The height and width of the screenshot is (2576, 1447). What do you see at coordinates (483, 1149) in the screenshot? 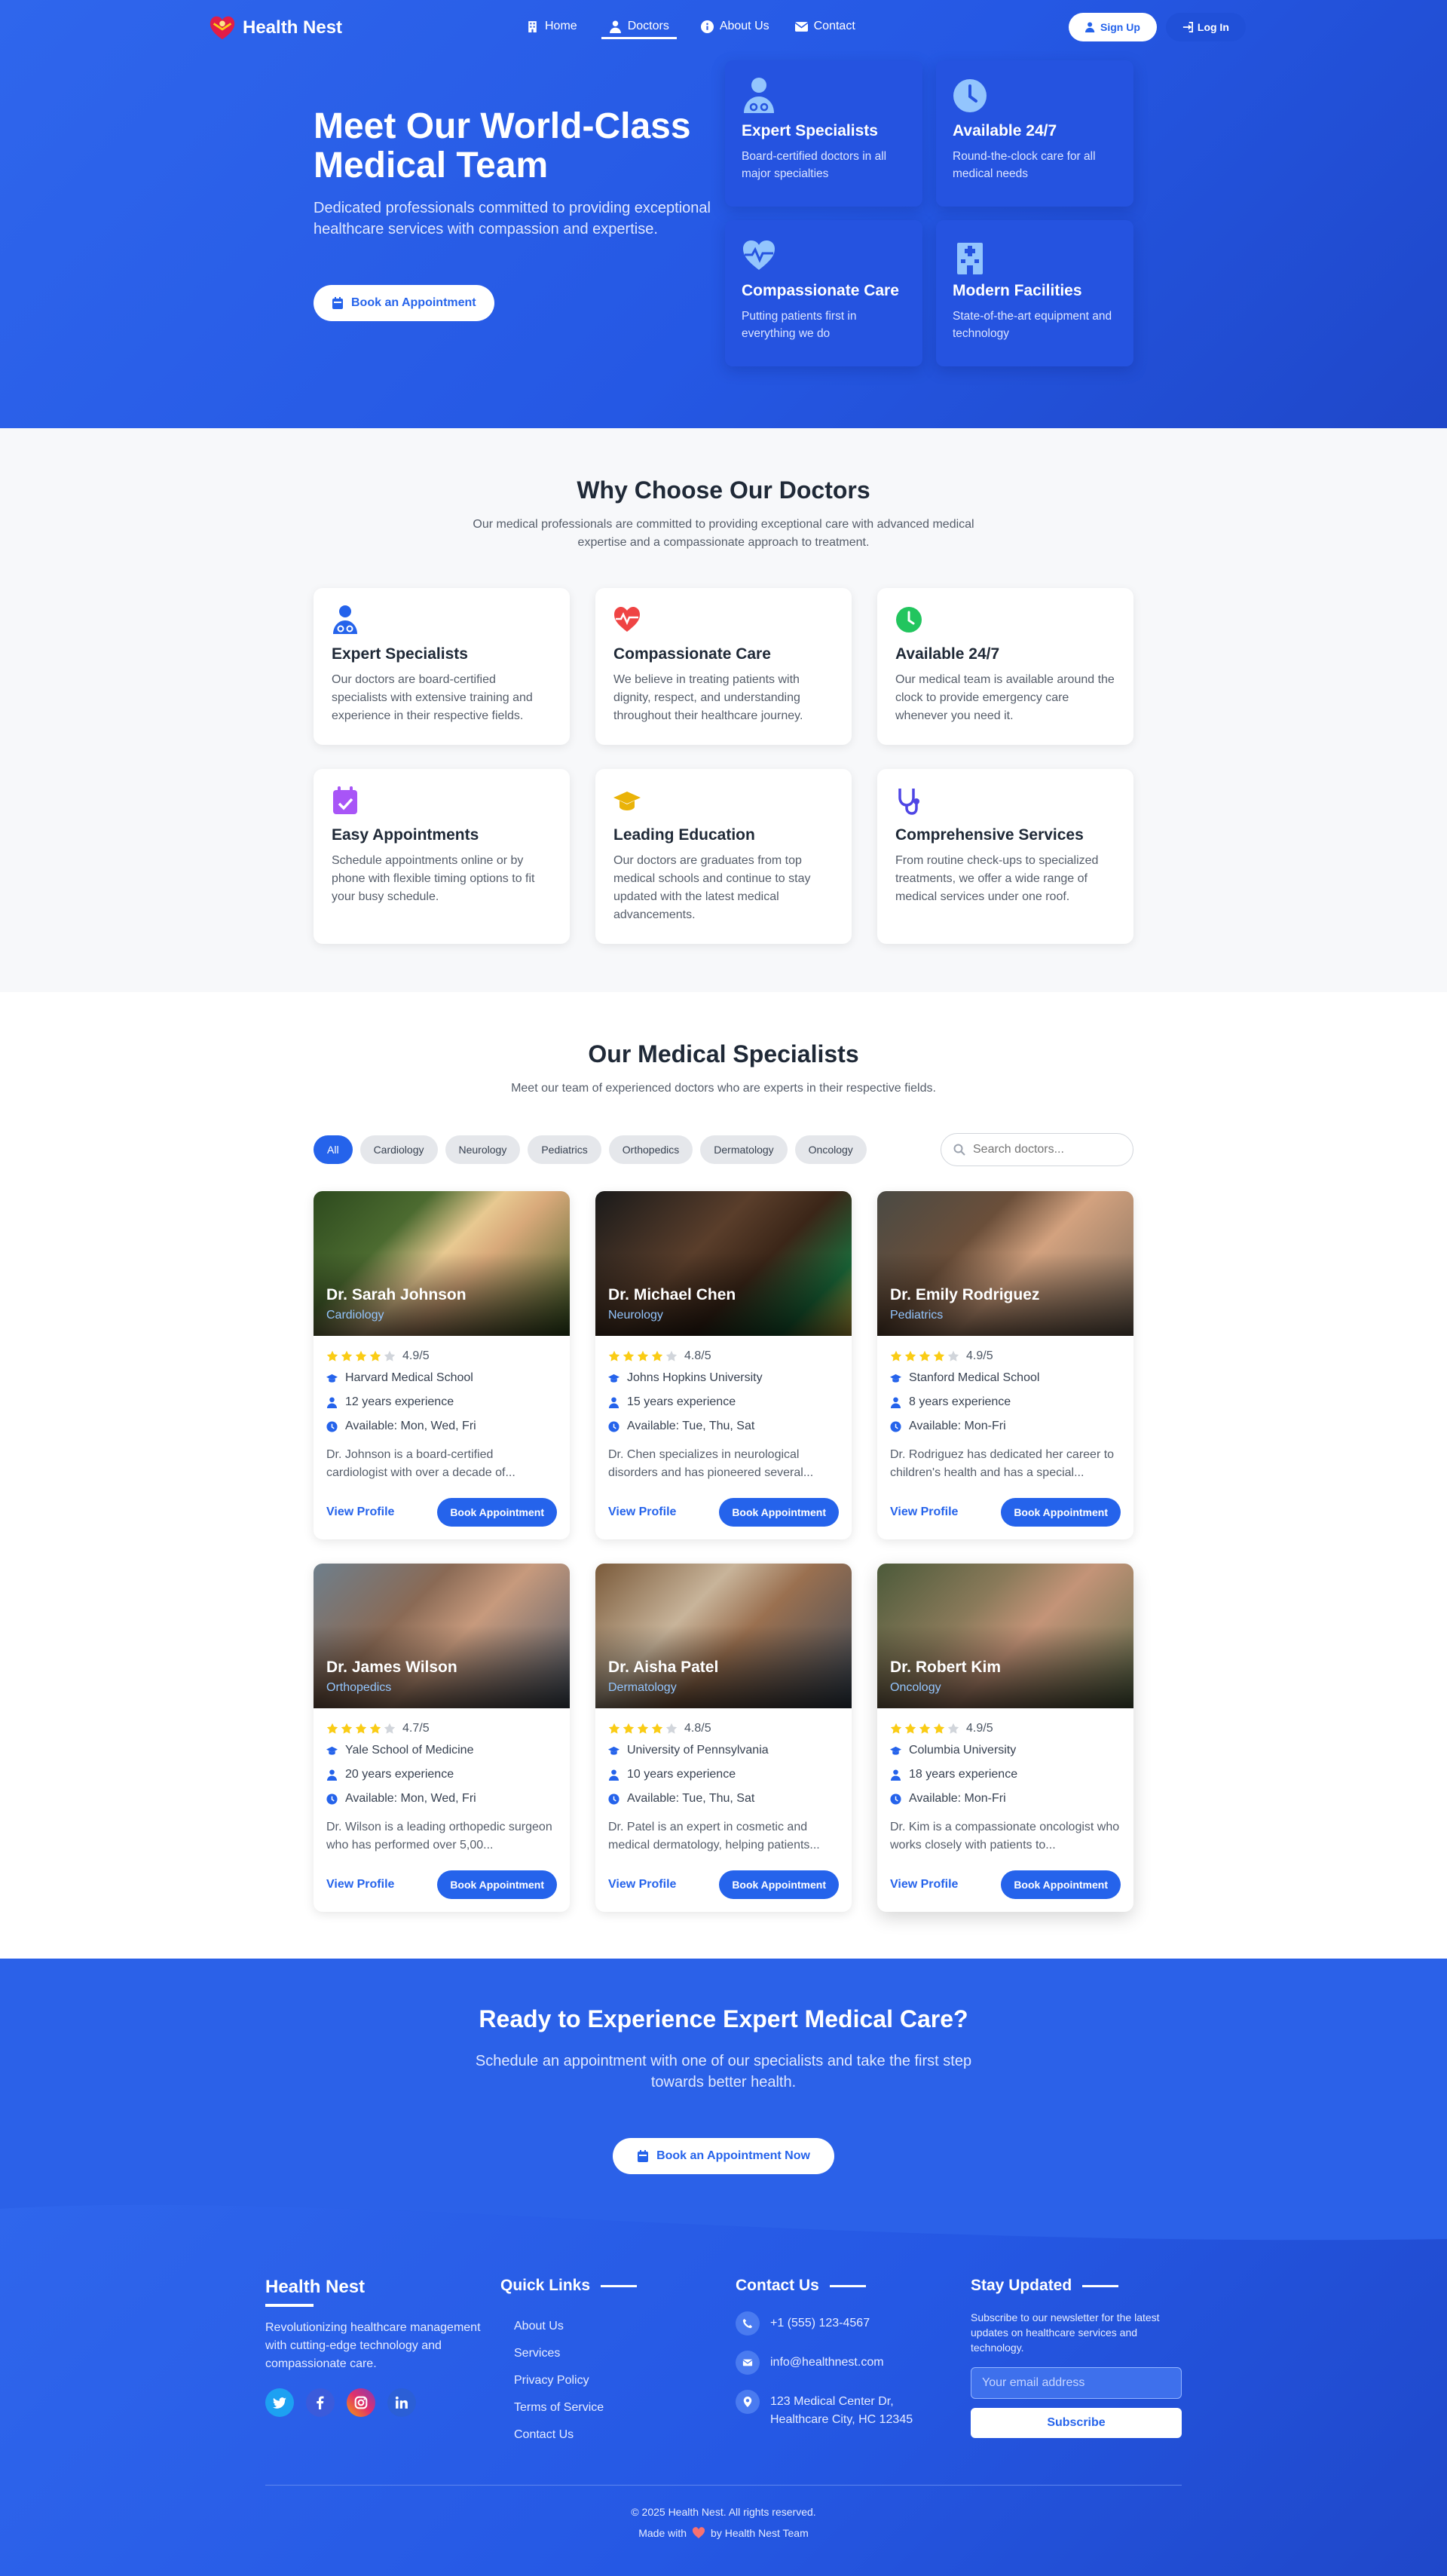
I see `filter-neurology: Neurology` at bounding box center [483, 1149].